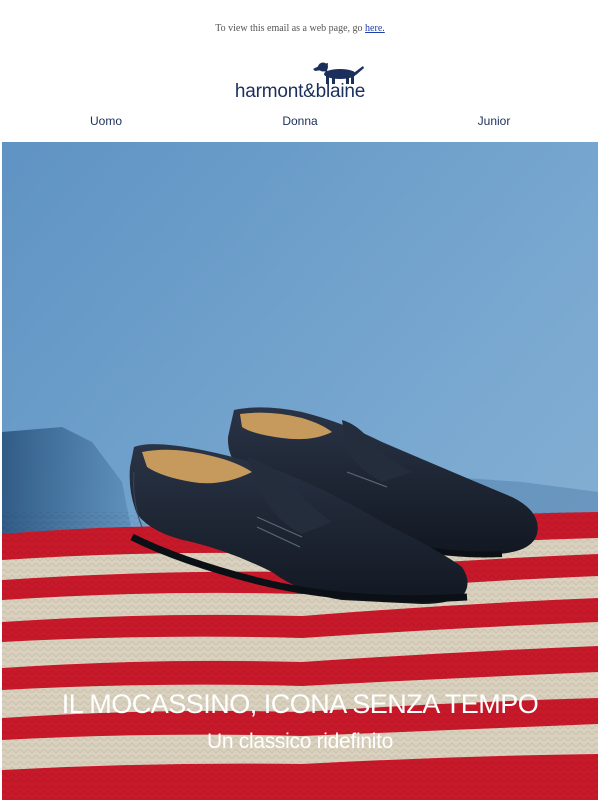 This screenshot has width=600, height=800. Describe the element at coordinates (106, 121) in the screenshot. I see `nav-item-uomo: Uomo` at that location.